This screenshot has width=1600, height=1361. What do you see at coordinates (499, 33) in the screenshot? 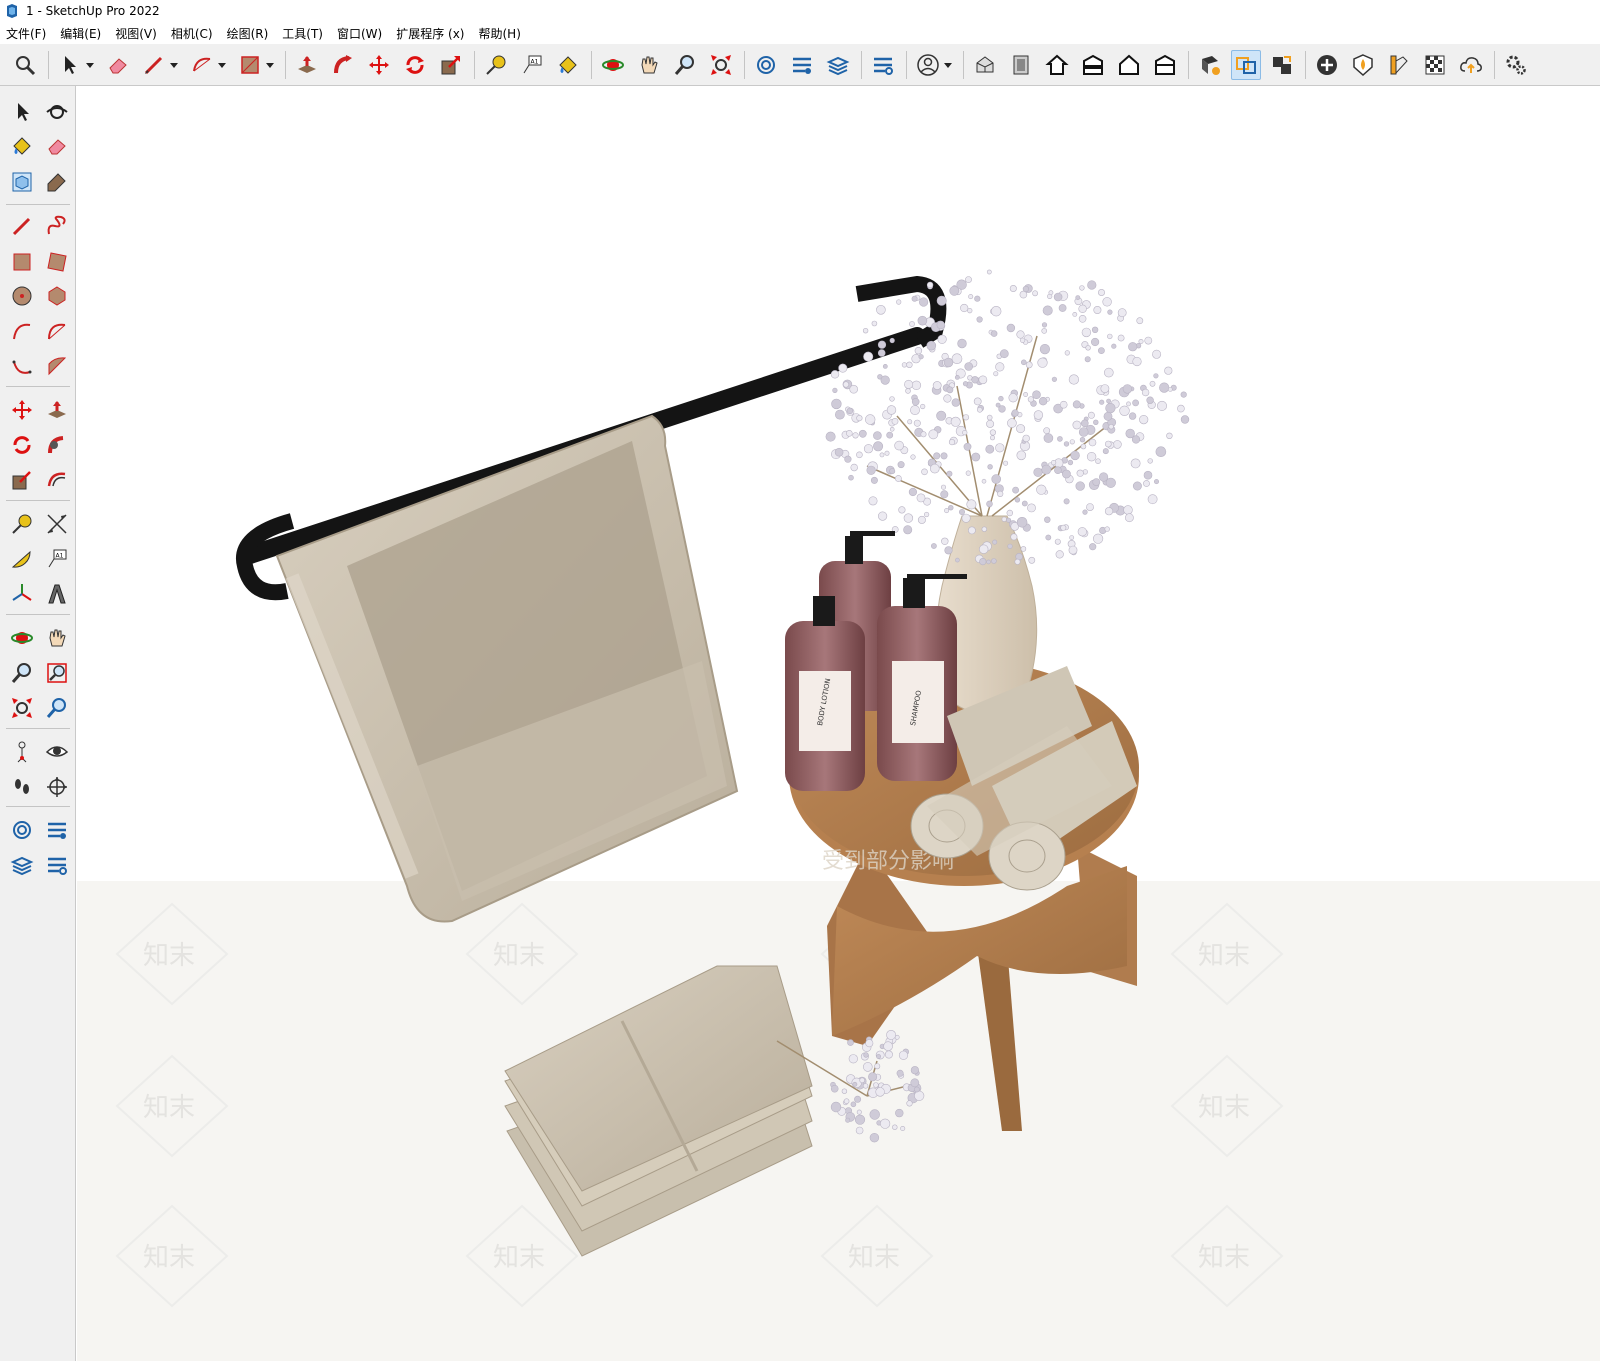
I see `menu-help: 帮助(H)` at bounding box center [499, 33].